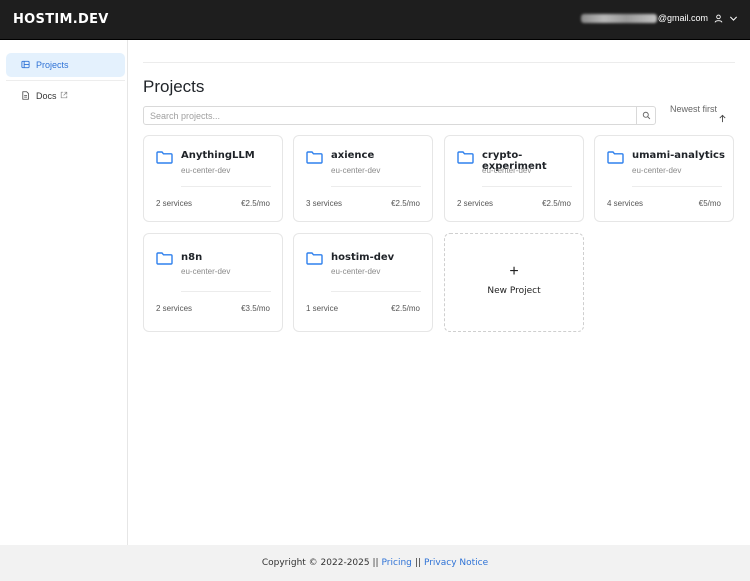 The image size is (750, 581). I want to click on project-price: €5/mo, so click(709, 203).